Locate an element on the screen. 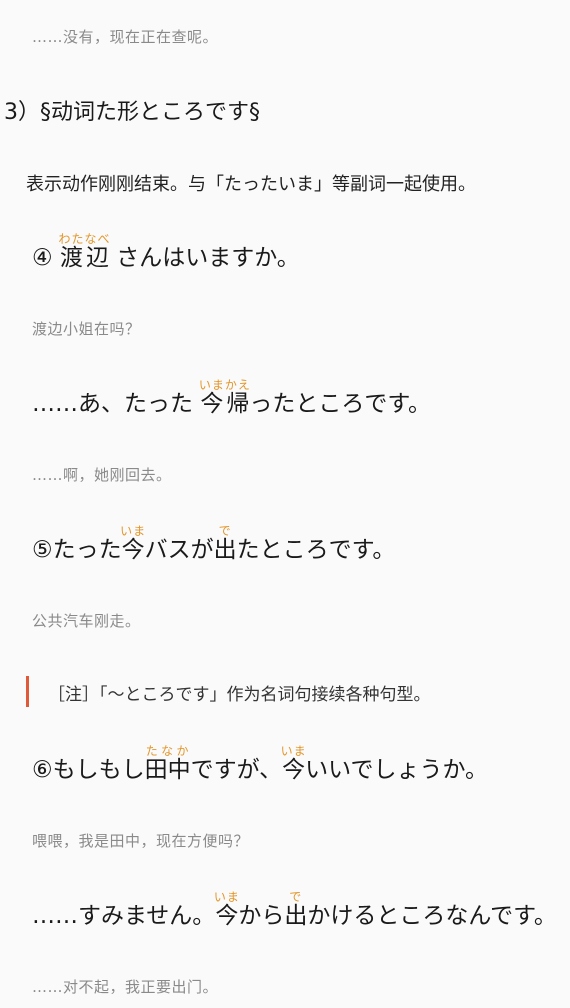 The image size is (570, 1008). example-sentence-6: ⑥もしもし田中たなかですが、今いまいいでしょうか。 is located at coordinates (260, 764).